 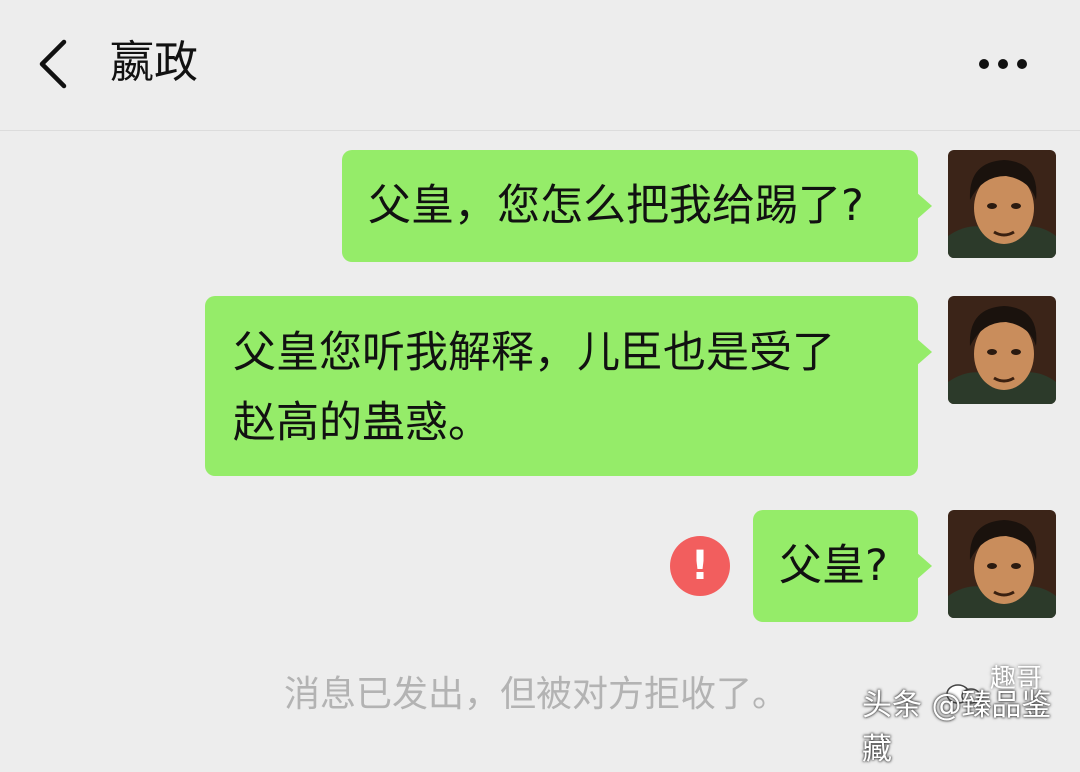 I want to click on message-text: 父皇?, so click(x=833, y=566).